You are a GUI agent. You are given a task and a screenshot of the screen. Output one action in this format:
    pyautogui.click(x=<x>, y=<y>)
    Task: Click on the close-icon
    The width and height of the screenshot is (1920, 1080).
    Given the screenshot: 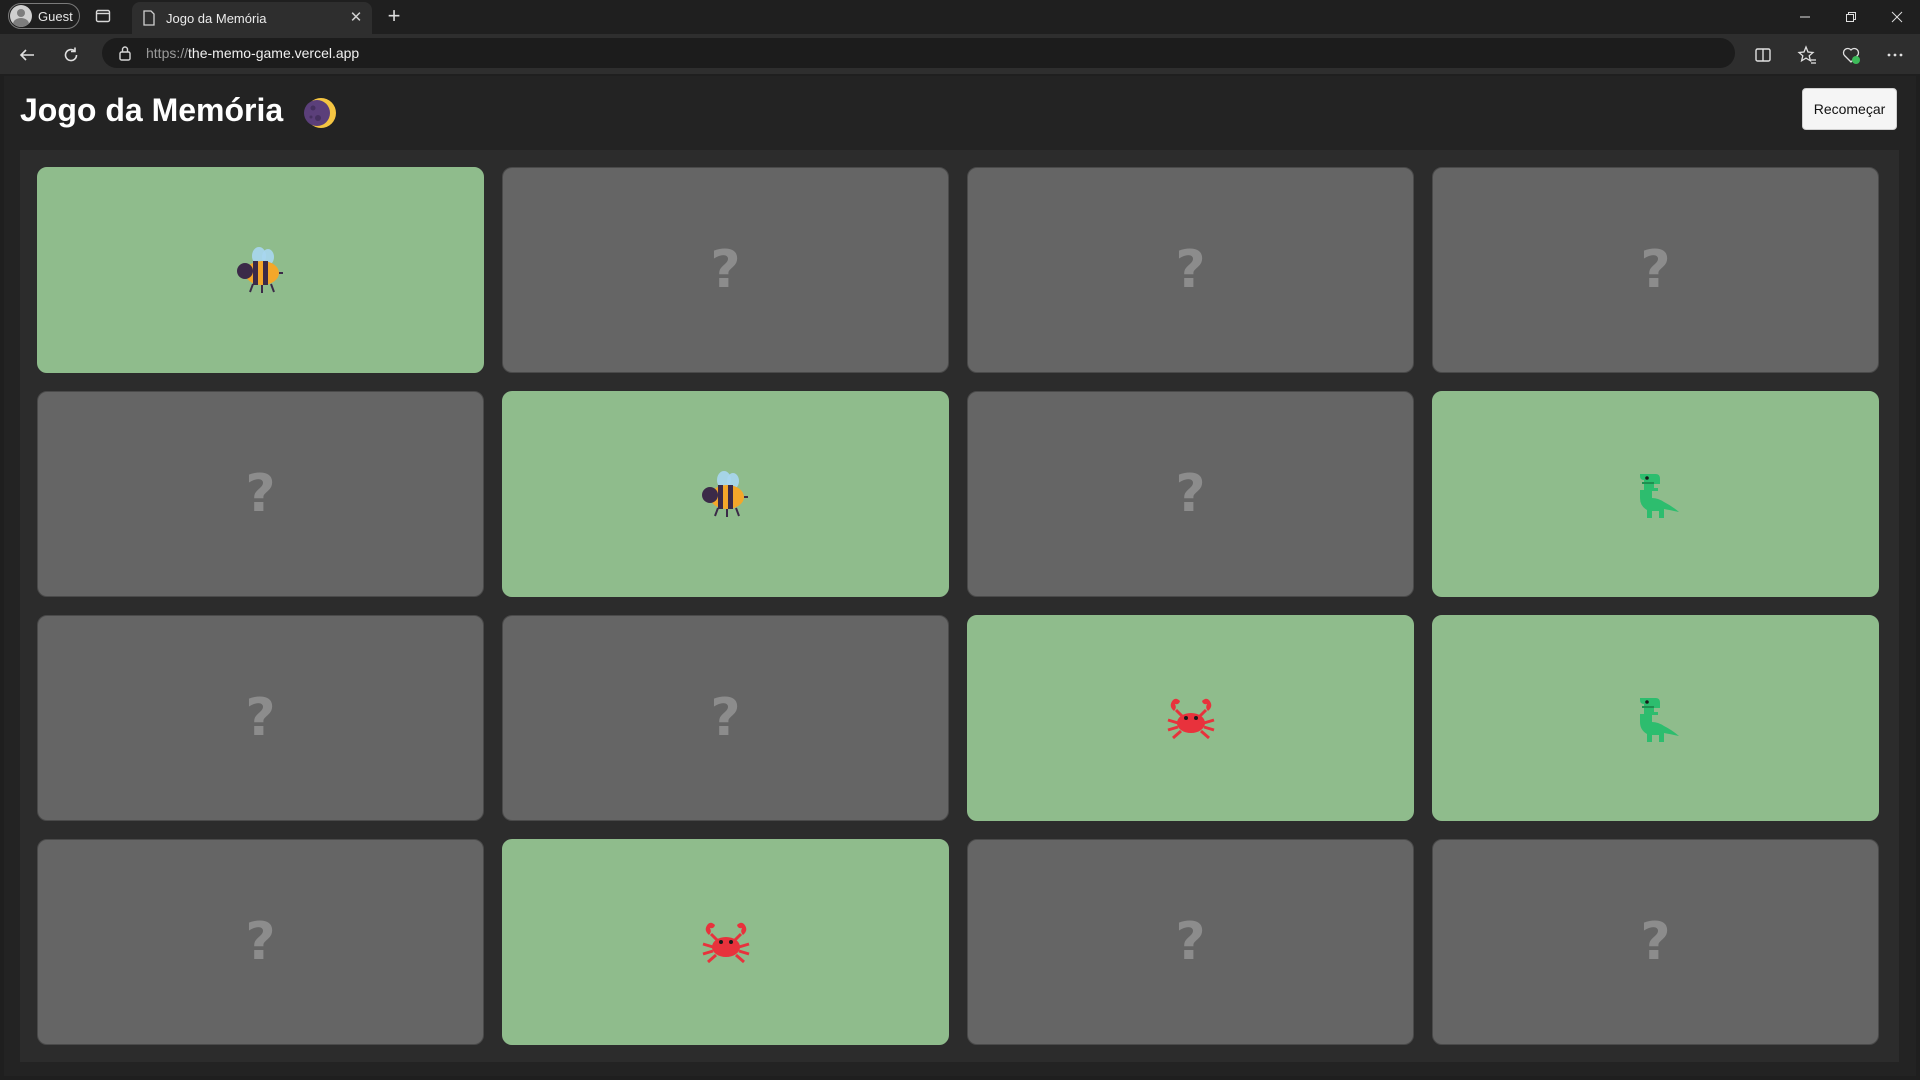 What is the action you would take?
    pyautogui.click(x=1897, y=17)
    